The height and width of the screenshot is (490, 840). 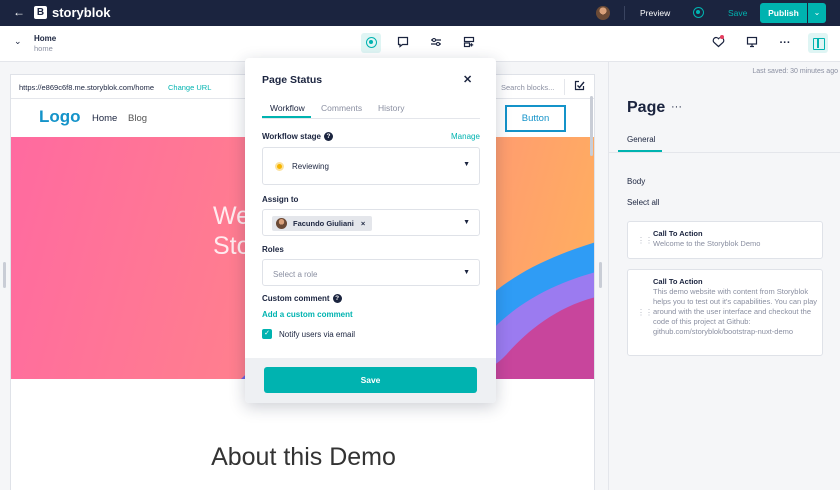 What do you see at coordinates (591, 126) in the screenshot?
I see `preview-scrollbar` at bounding box center [591, 126].